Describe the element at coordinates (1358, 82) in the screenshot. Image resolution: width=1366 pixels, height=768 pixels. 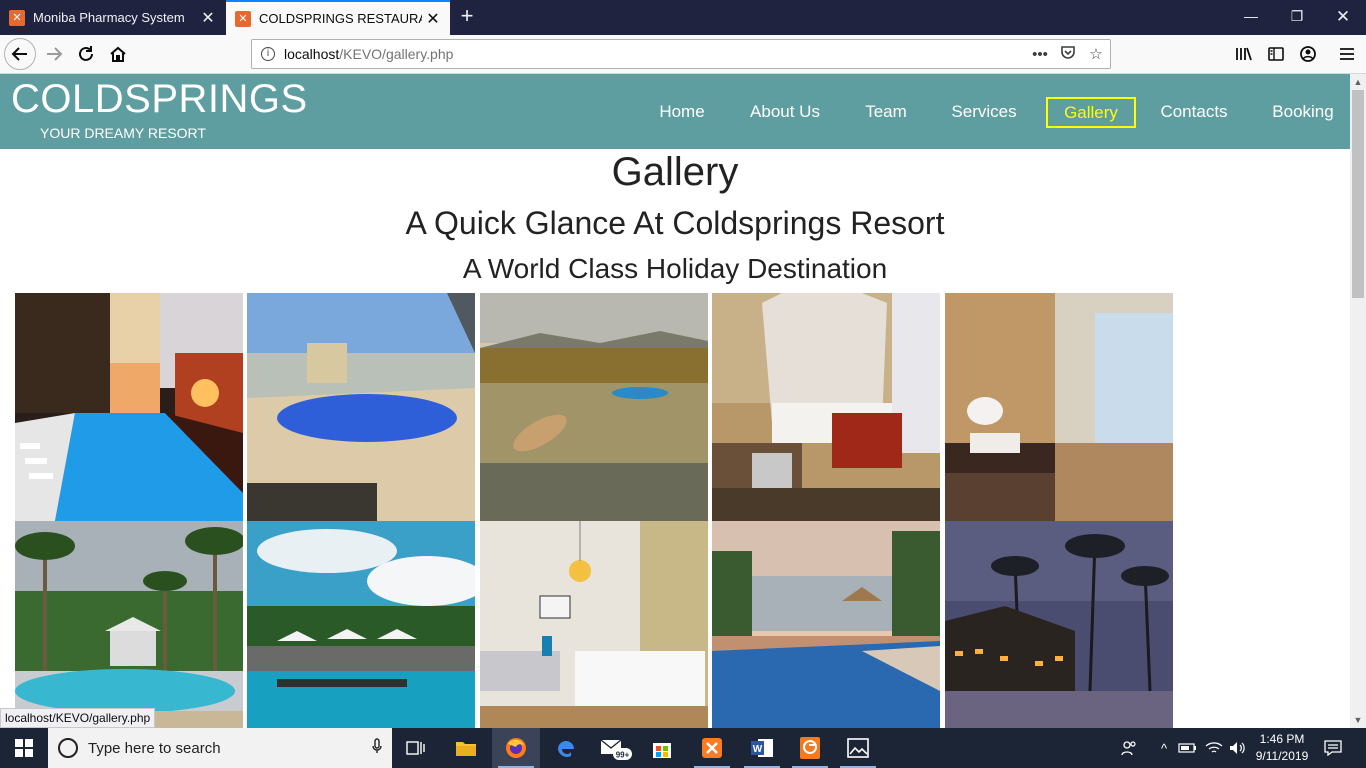
I see `scroll-up-icon: ▲` at that location.